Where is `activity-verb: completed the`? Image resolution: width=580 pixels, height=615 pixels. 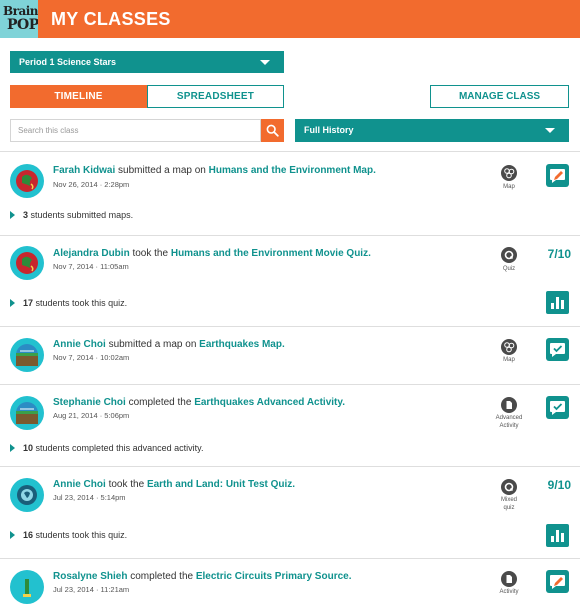 activity-verb: completed the is located at coordinates (160, 402).